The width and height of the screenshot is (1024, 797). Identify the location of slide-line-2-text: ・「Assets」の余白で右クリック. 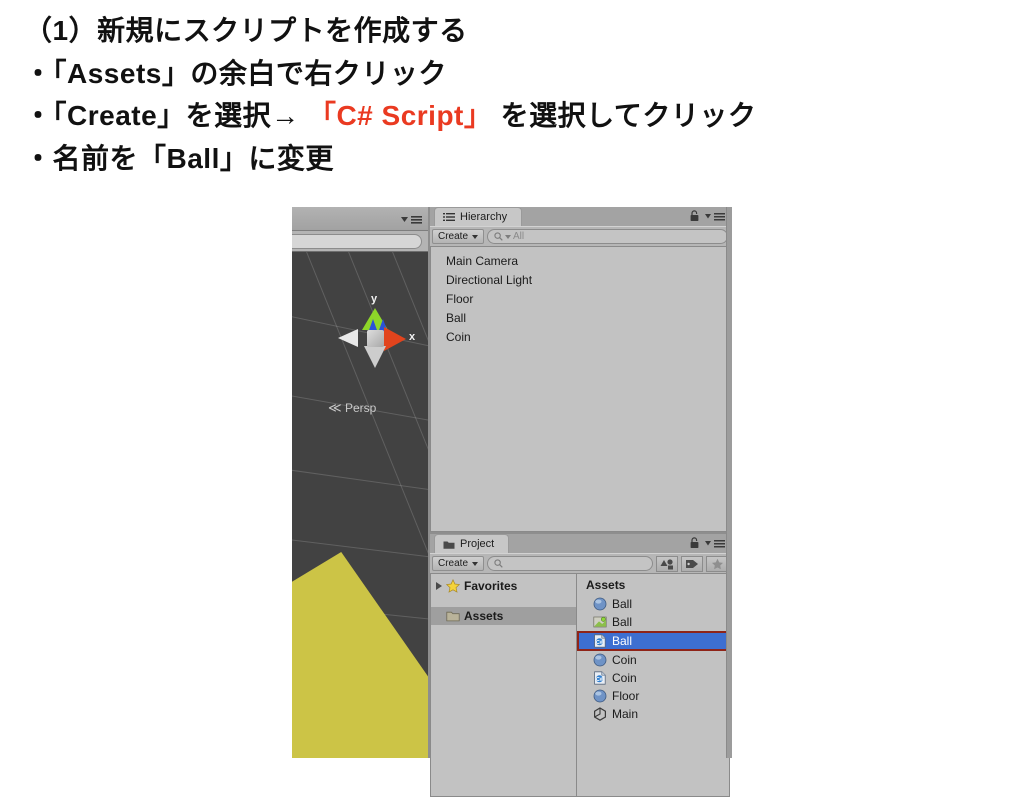
(235, 73).